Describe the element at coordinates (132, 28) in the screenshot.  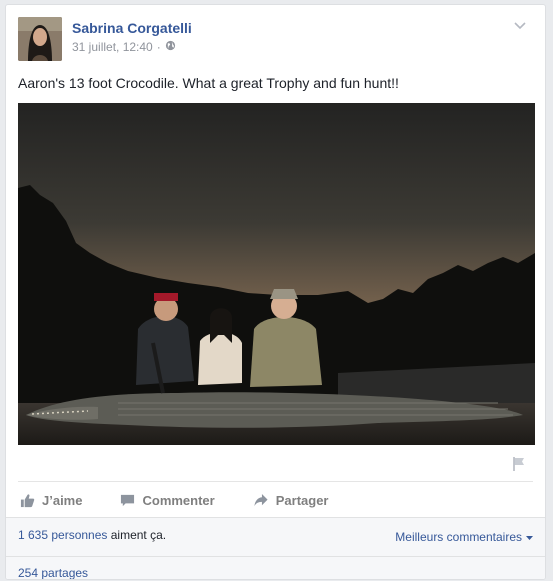
I see `author-name: Sabrina Corgatelli` at that location.